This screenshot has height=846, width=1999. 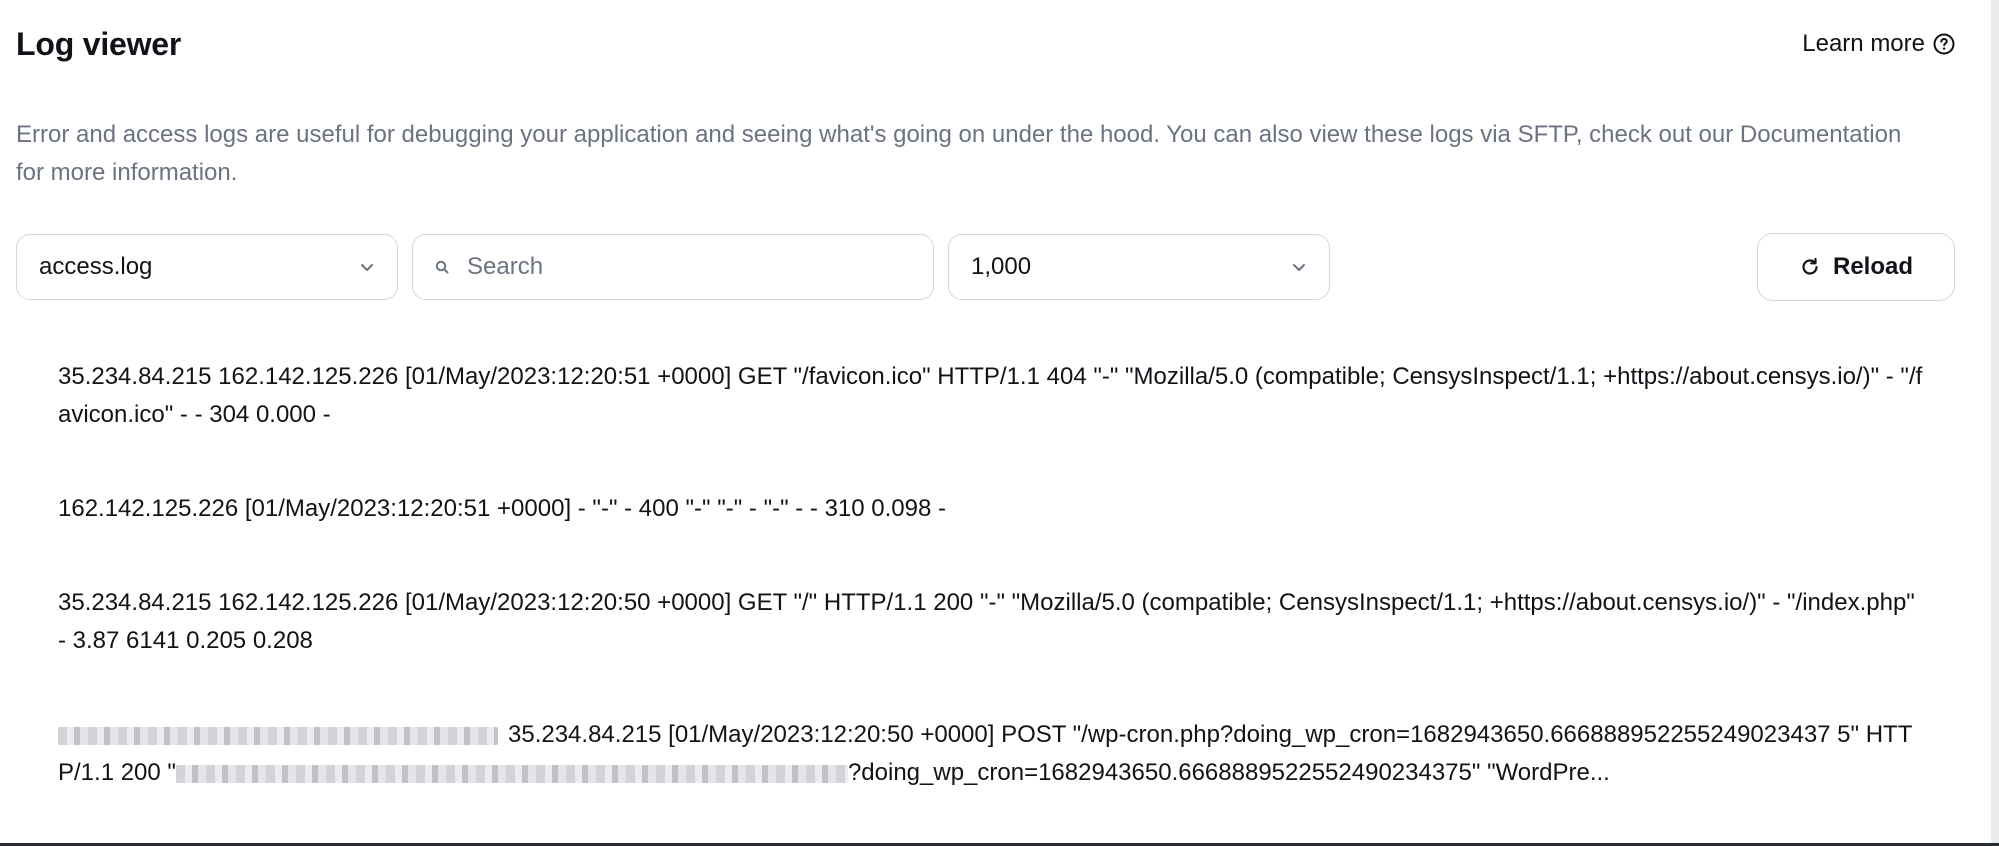 I want to click on log-file-select: access.log, so click(x=207, y=267).